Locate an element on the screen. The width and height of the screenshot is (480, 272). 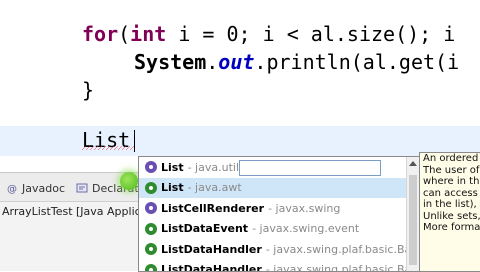
keyword-int: int is located at coordinates (148, 34).